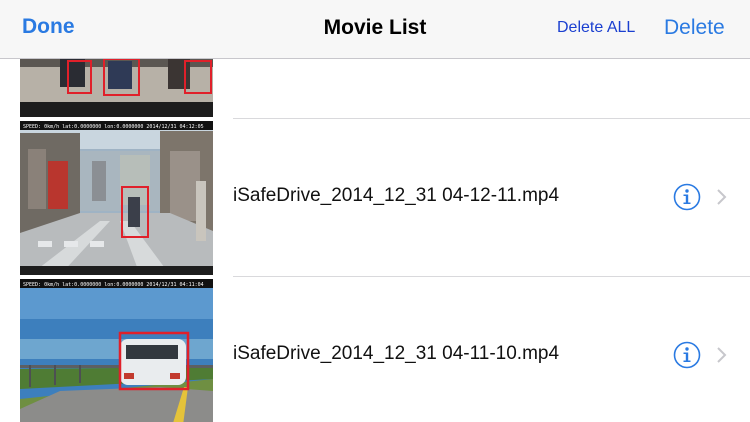 This screenshot has height=422, width=750. Describe the element at coordinates (48, 27) in the screenshot. I see `done-button: Done` at that location.